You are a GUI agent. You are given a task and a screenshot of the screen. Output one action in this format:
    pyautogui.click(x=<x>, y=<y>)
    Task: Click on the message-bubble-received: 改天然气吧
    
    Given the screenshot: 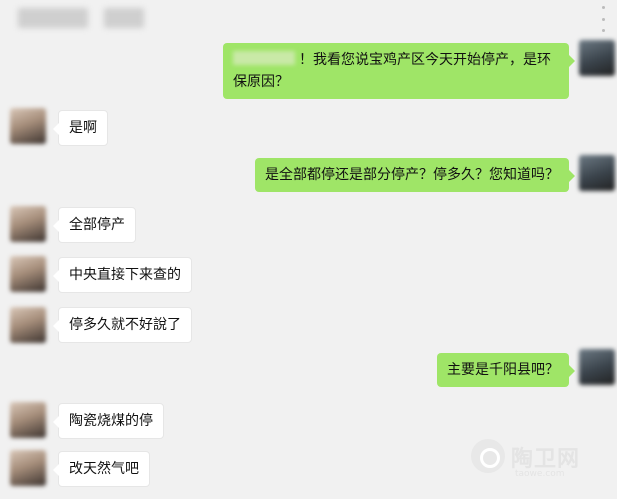 What is the action you would take?
    pyautogui.click(x=101, y=469)
    